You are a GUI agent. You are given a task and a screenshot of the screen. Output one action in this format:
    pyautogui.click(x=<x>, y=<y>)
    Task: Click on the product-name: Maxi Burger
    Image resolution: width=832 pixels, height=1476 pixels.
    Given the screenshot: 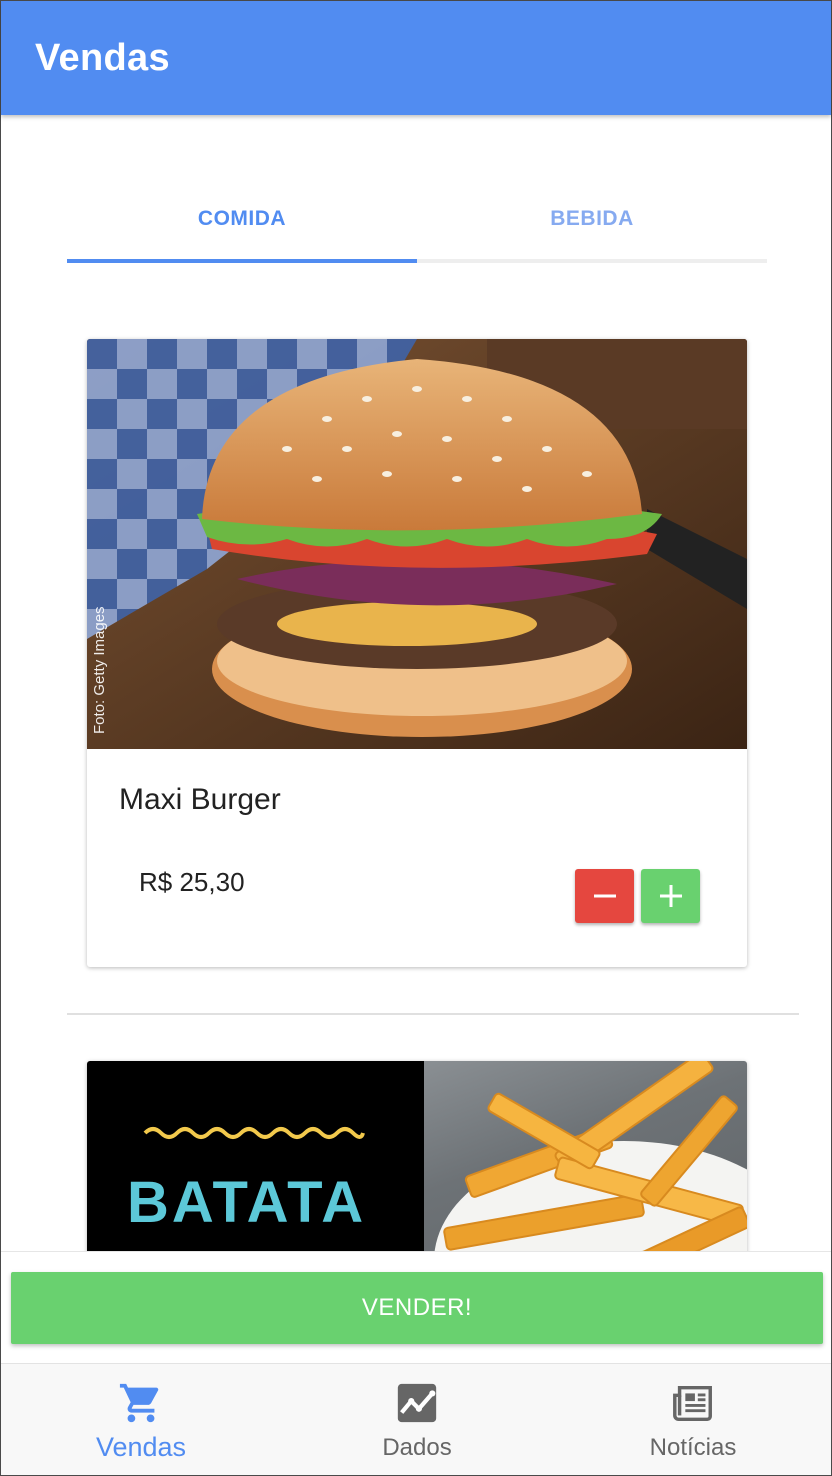 What is the action you would take?
    pyautogui.click(x=200, y=799)
    